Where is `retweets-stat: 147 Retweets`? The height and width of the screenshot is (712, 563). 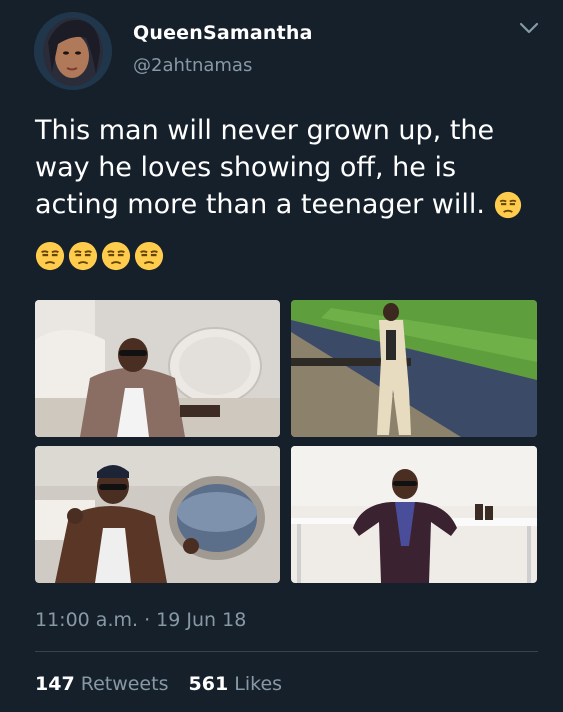 retweets-stat: 147 Retweets is located at coordinates (101, 684).